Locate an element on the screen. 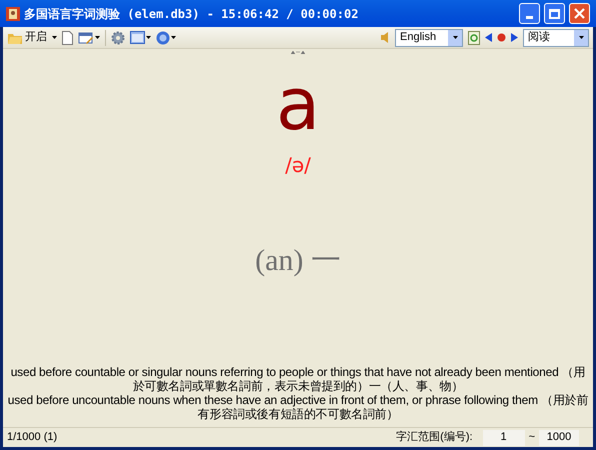 The height and width of the screenshot is (450, 596). close-icon is located at coordinates (579, 13).